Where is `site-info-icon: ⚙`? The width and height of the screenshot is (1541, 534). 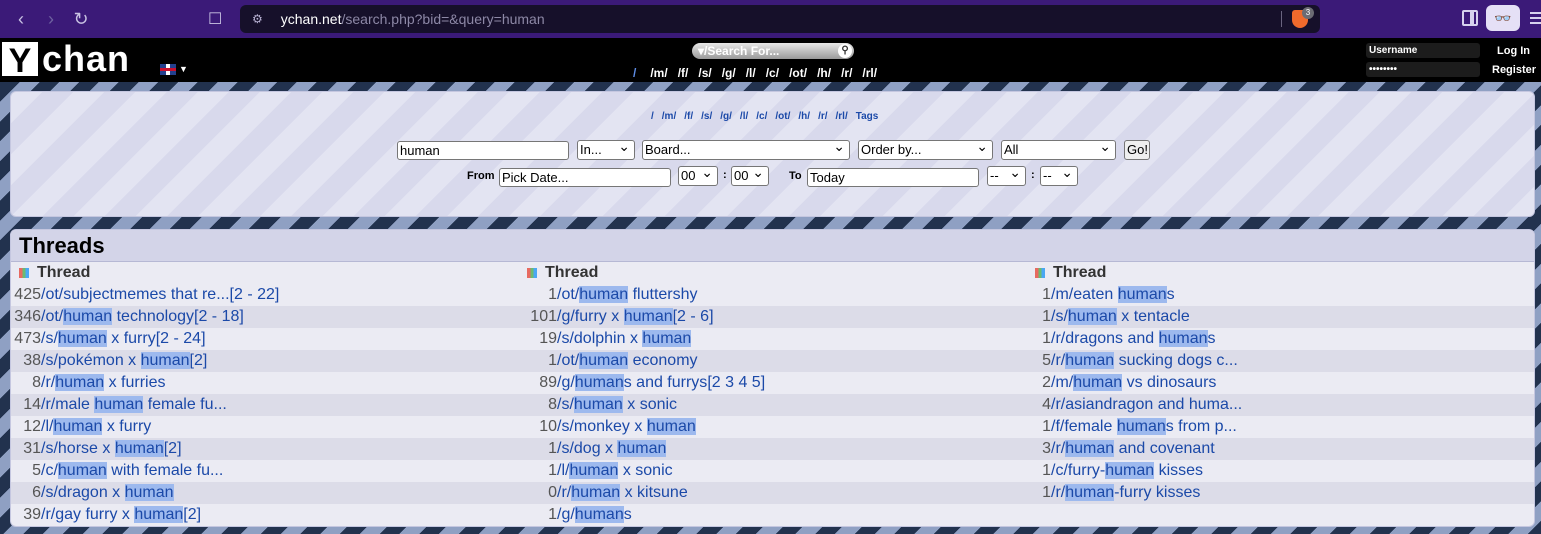
site-info-icon: ⚙ is located at coordinates (257, 19).